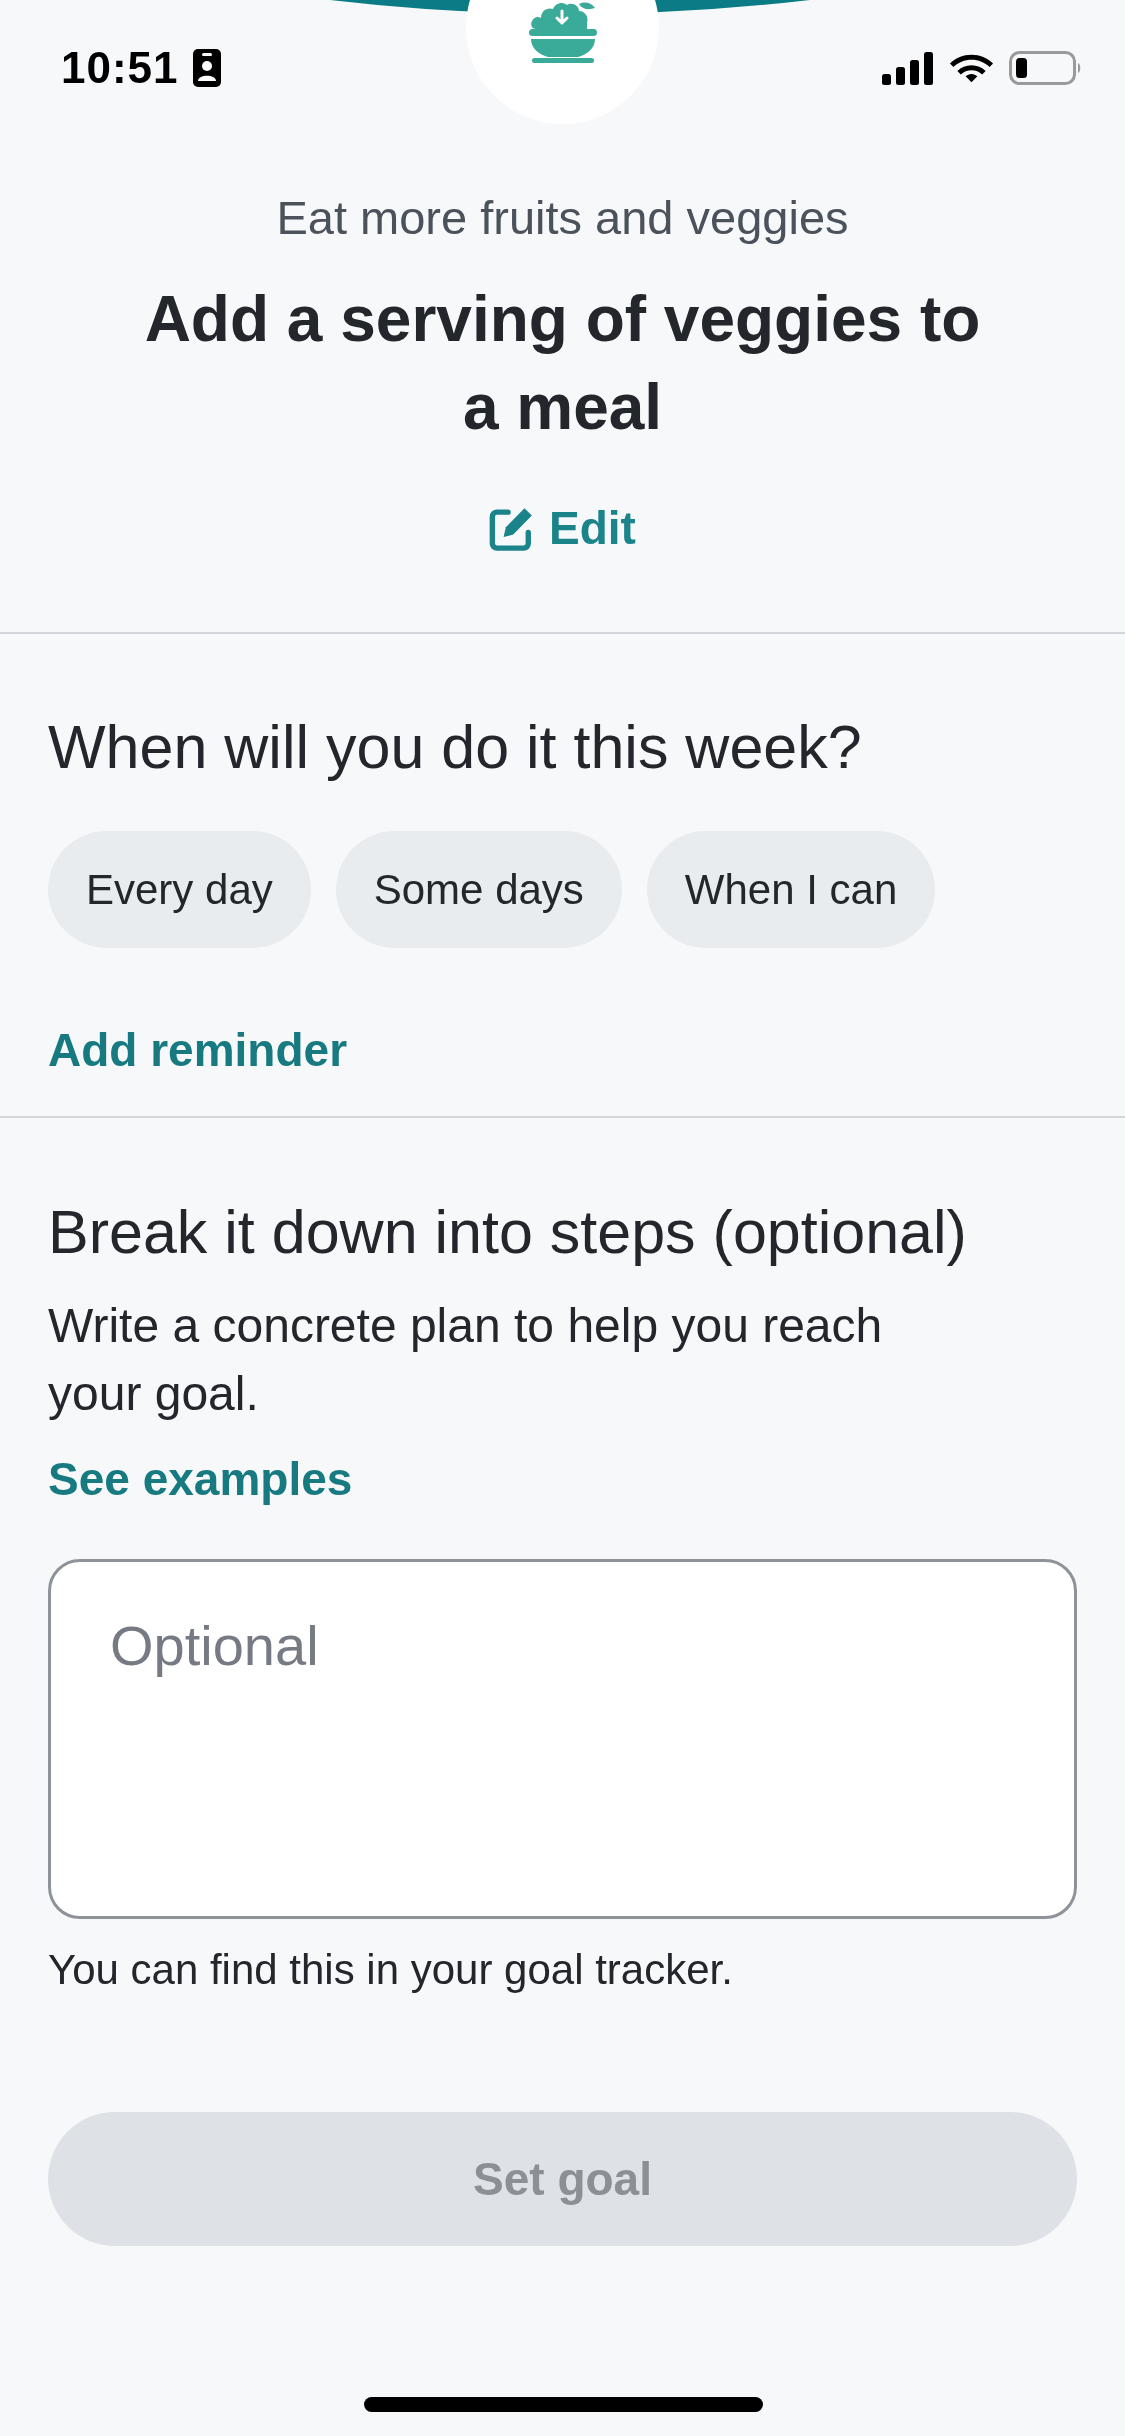 Image resolution: width=1125 pixels, height=2436 pixels. What do you see at coordinates (390, 1970) in the screenshot?
I see `plan-hint: You can find this in your goal tracker.` at bounding box center [390, 1970].